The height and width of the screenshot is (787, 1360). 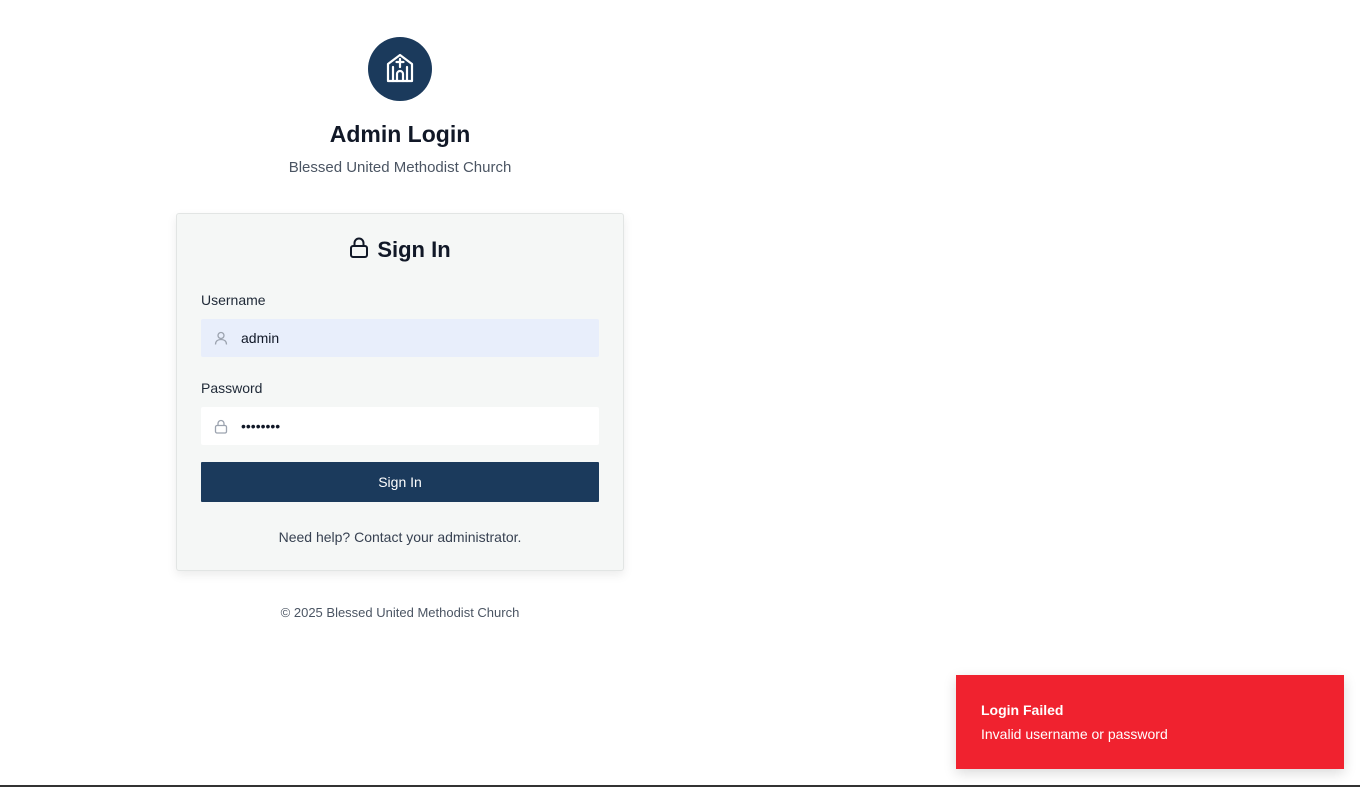 I want to click on footer-copyright: © 2025 Blessed United Methodist Church, so click(x=400, y=612).